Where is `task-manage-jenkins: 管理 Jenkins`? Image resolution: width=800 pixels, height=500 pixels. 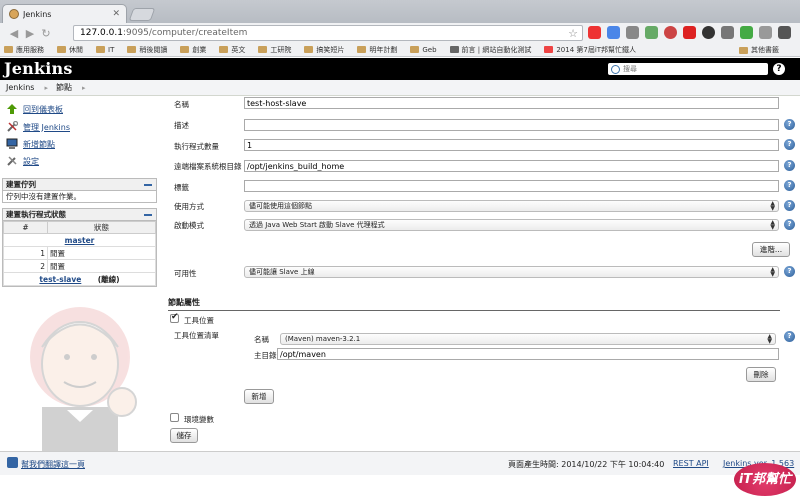
task-manage-jenkins: 管理 Jenkins is located at coordinates (38, 127).